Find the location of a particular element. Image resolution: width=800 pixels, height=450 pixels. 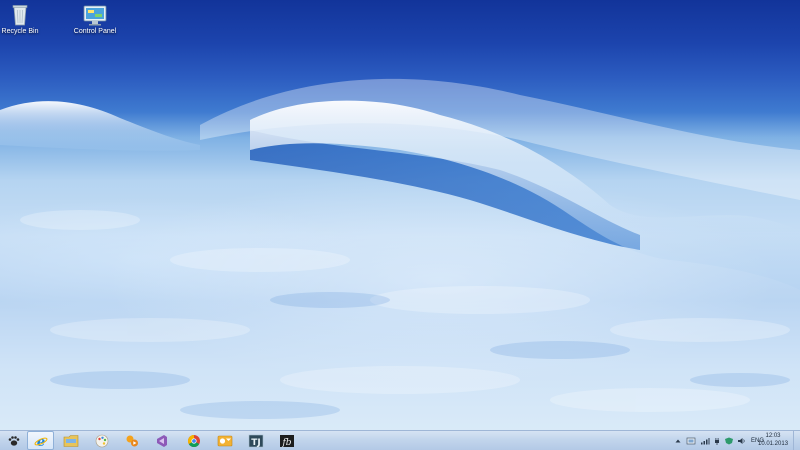

control-panel-label: Control Panel is located at coordinates (95, 31).